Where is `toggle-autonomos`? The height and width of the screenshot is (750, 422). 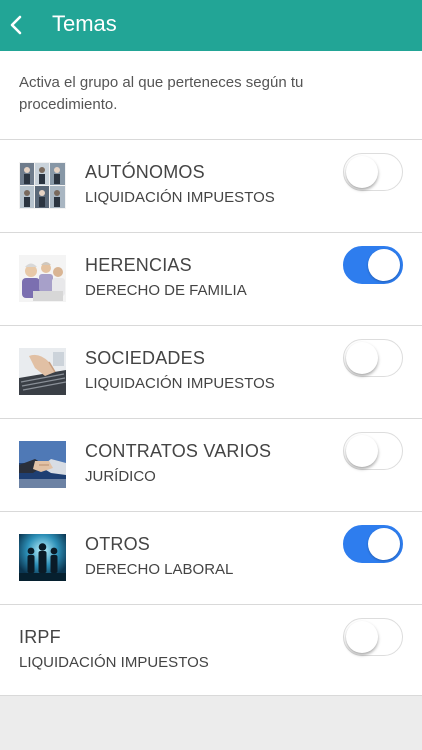
toggle-autonomos is located at coordinates (373, 172).